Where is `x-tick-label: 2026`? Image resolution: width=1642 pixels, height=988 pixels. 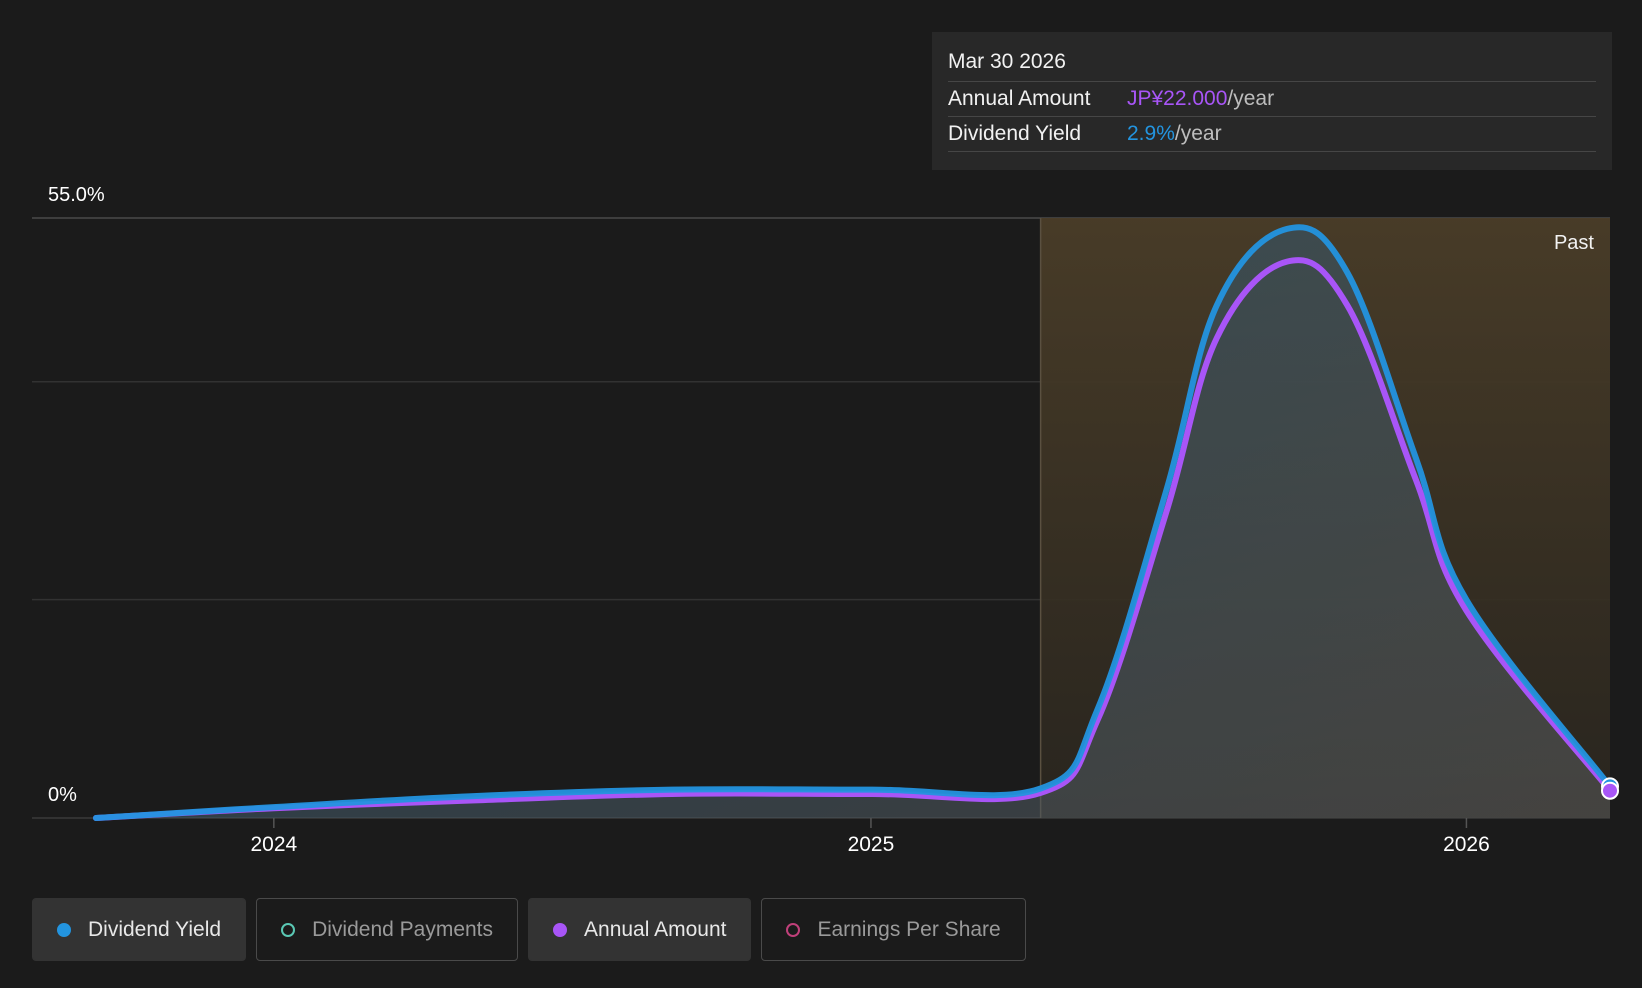 x-tick-label: 2026 is located at coordinates (1466, 844).